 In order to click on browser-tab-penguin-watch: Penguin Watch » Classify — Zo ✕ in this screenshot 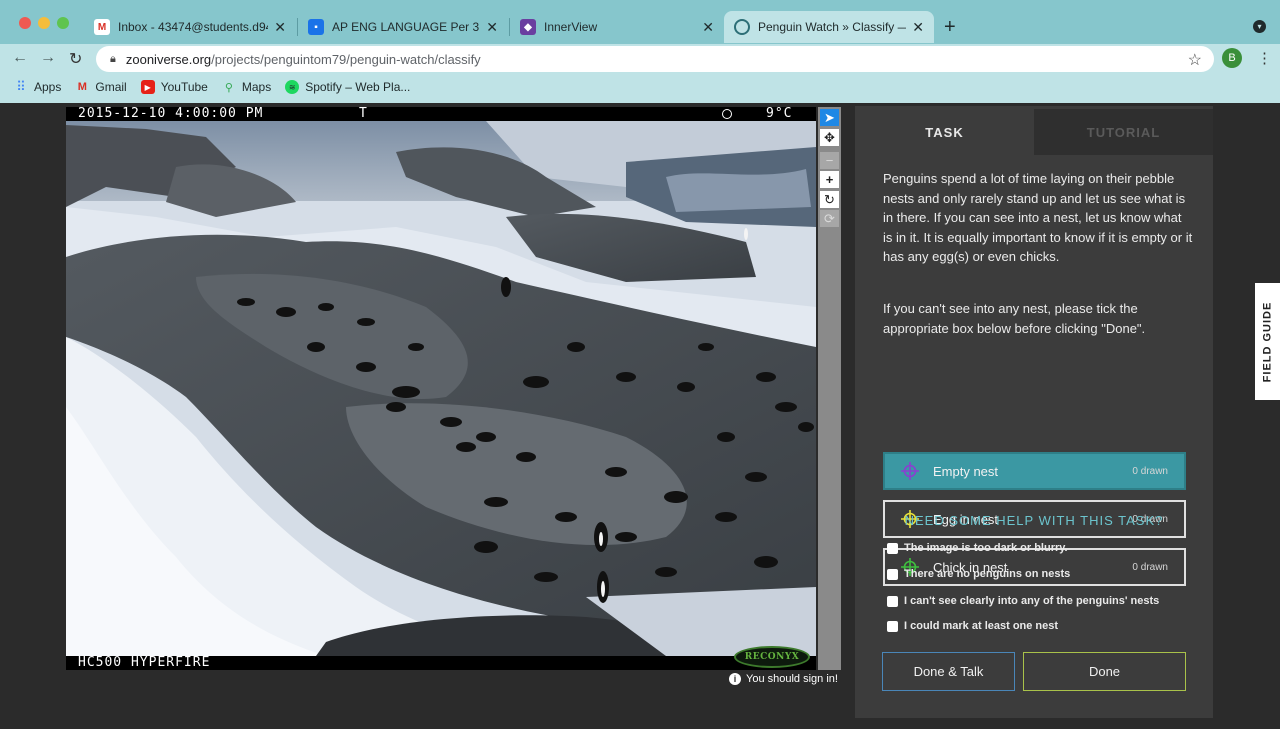, I will do `click(829, 27)`.